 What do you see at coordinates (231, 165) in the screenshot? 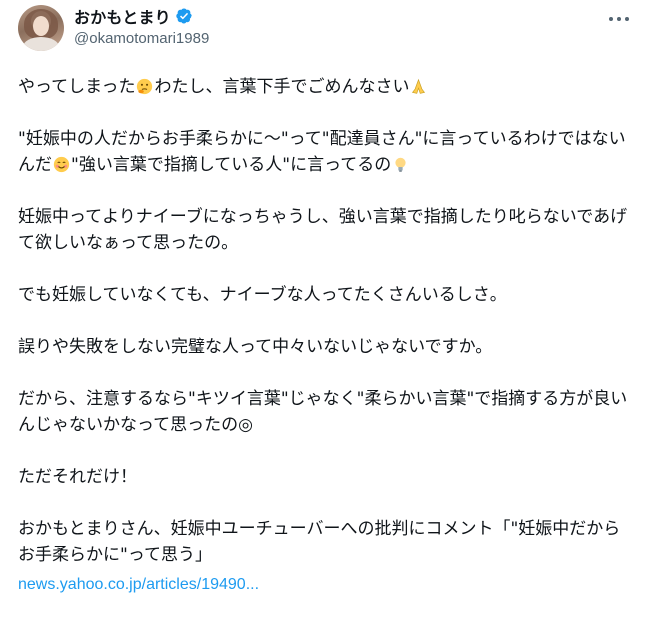
I see `tweet-text-segment: "強い言葉で指摘している人"に言ってるの` at bounding box center [231, 165].